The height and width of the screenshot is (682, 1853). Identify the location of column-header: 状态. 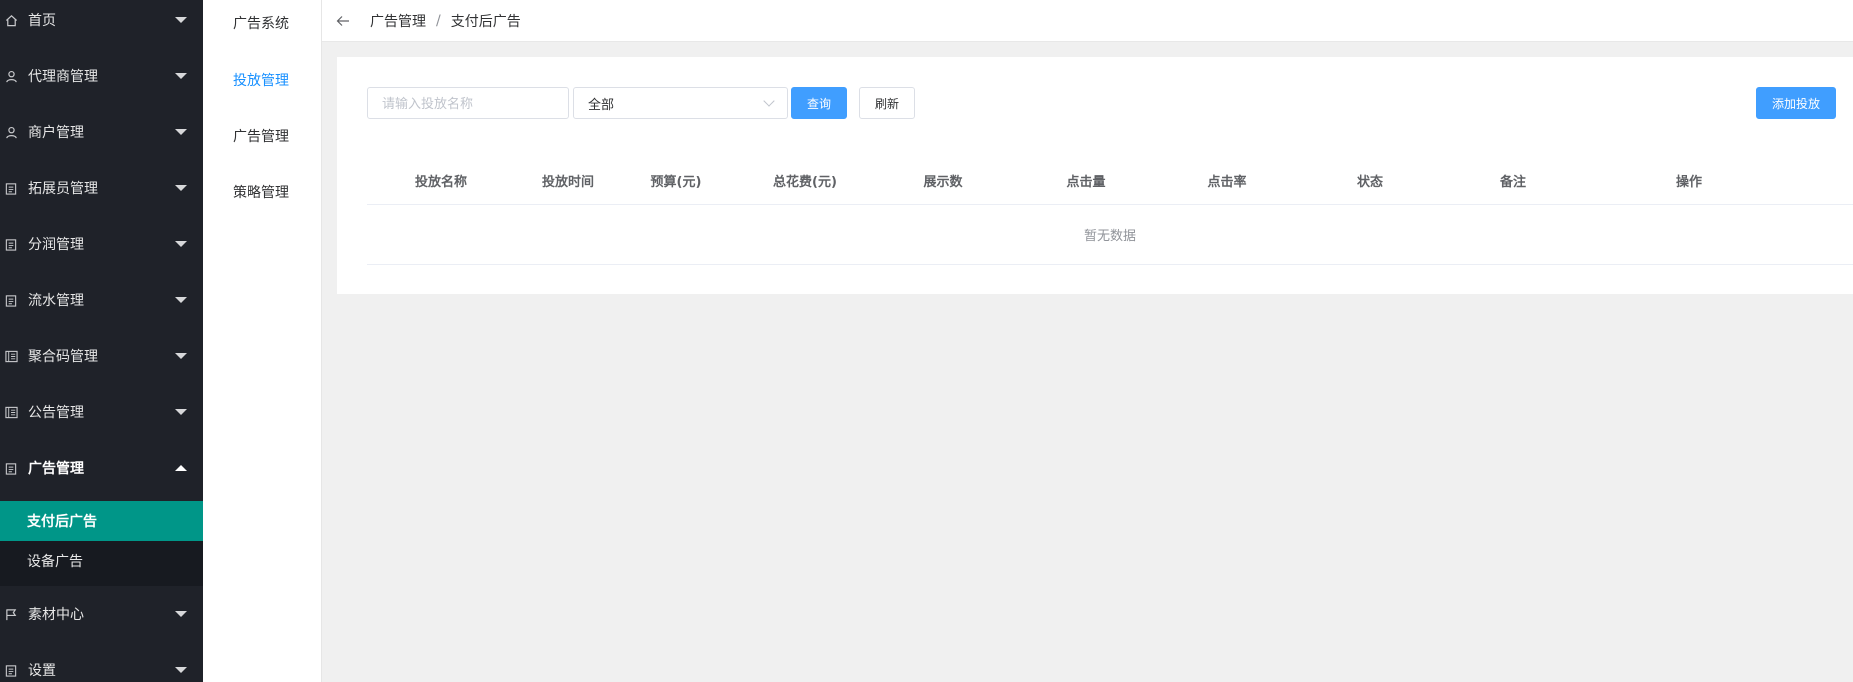
(1369, 182).